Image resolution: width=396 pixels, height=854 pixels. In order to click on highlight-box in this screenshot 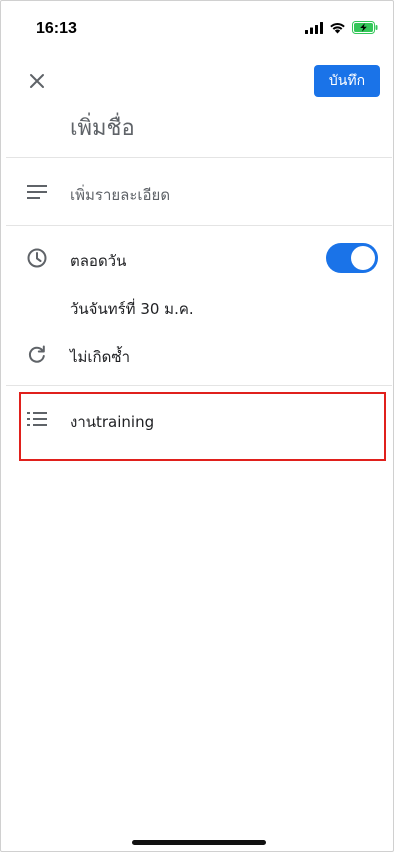, I will do `click(202, 426)`.